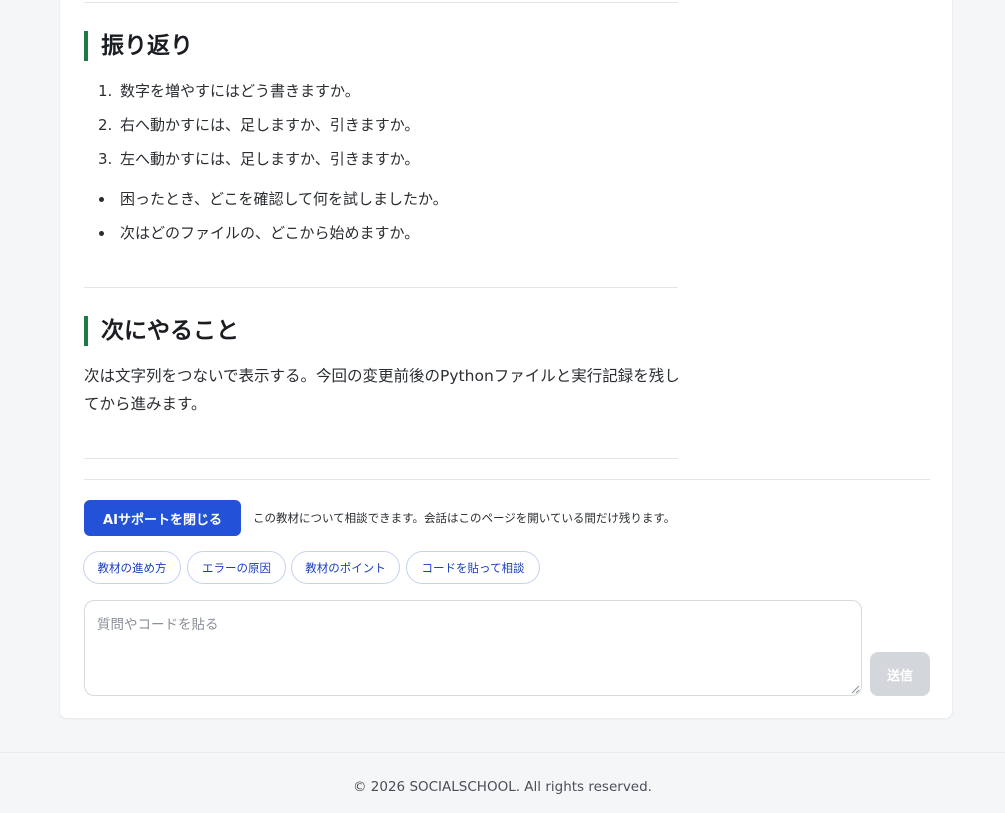  I want to click on ai-divider, so click(507, 479).